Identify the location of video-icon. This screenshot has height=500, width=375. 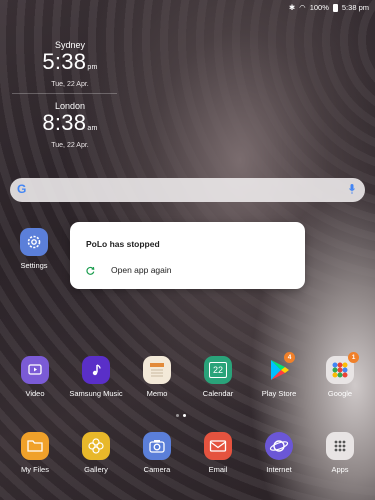
(35, 370).